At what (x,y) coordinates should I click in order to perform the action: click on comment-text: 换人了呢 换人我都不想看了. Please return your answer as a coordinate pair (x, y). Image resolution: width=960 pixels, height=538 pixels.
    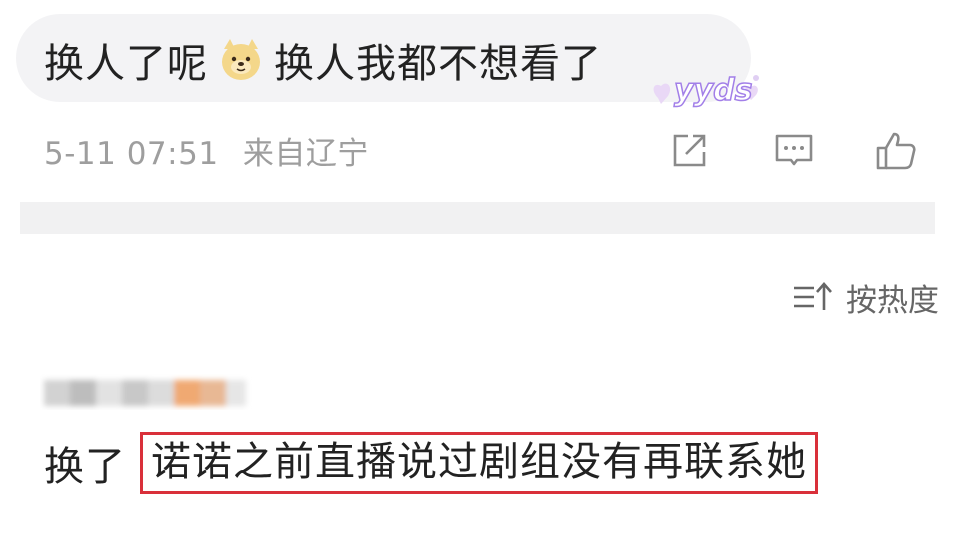
    Looking at the image, I should click on (323, 60).